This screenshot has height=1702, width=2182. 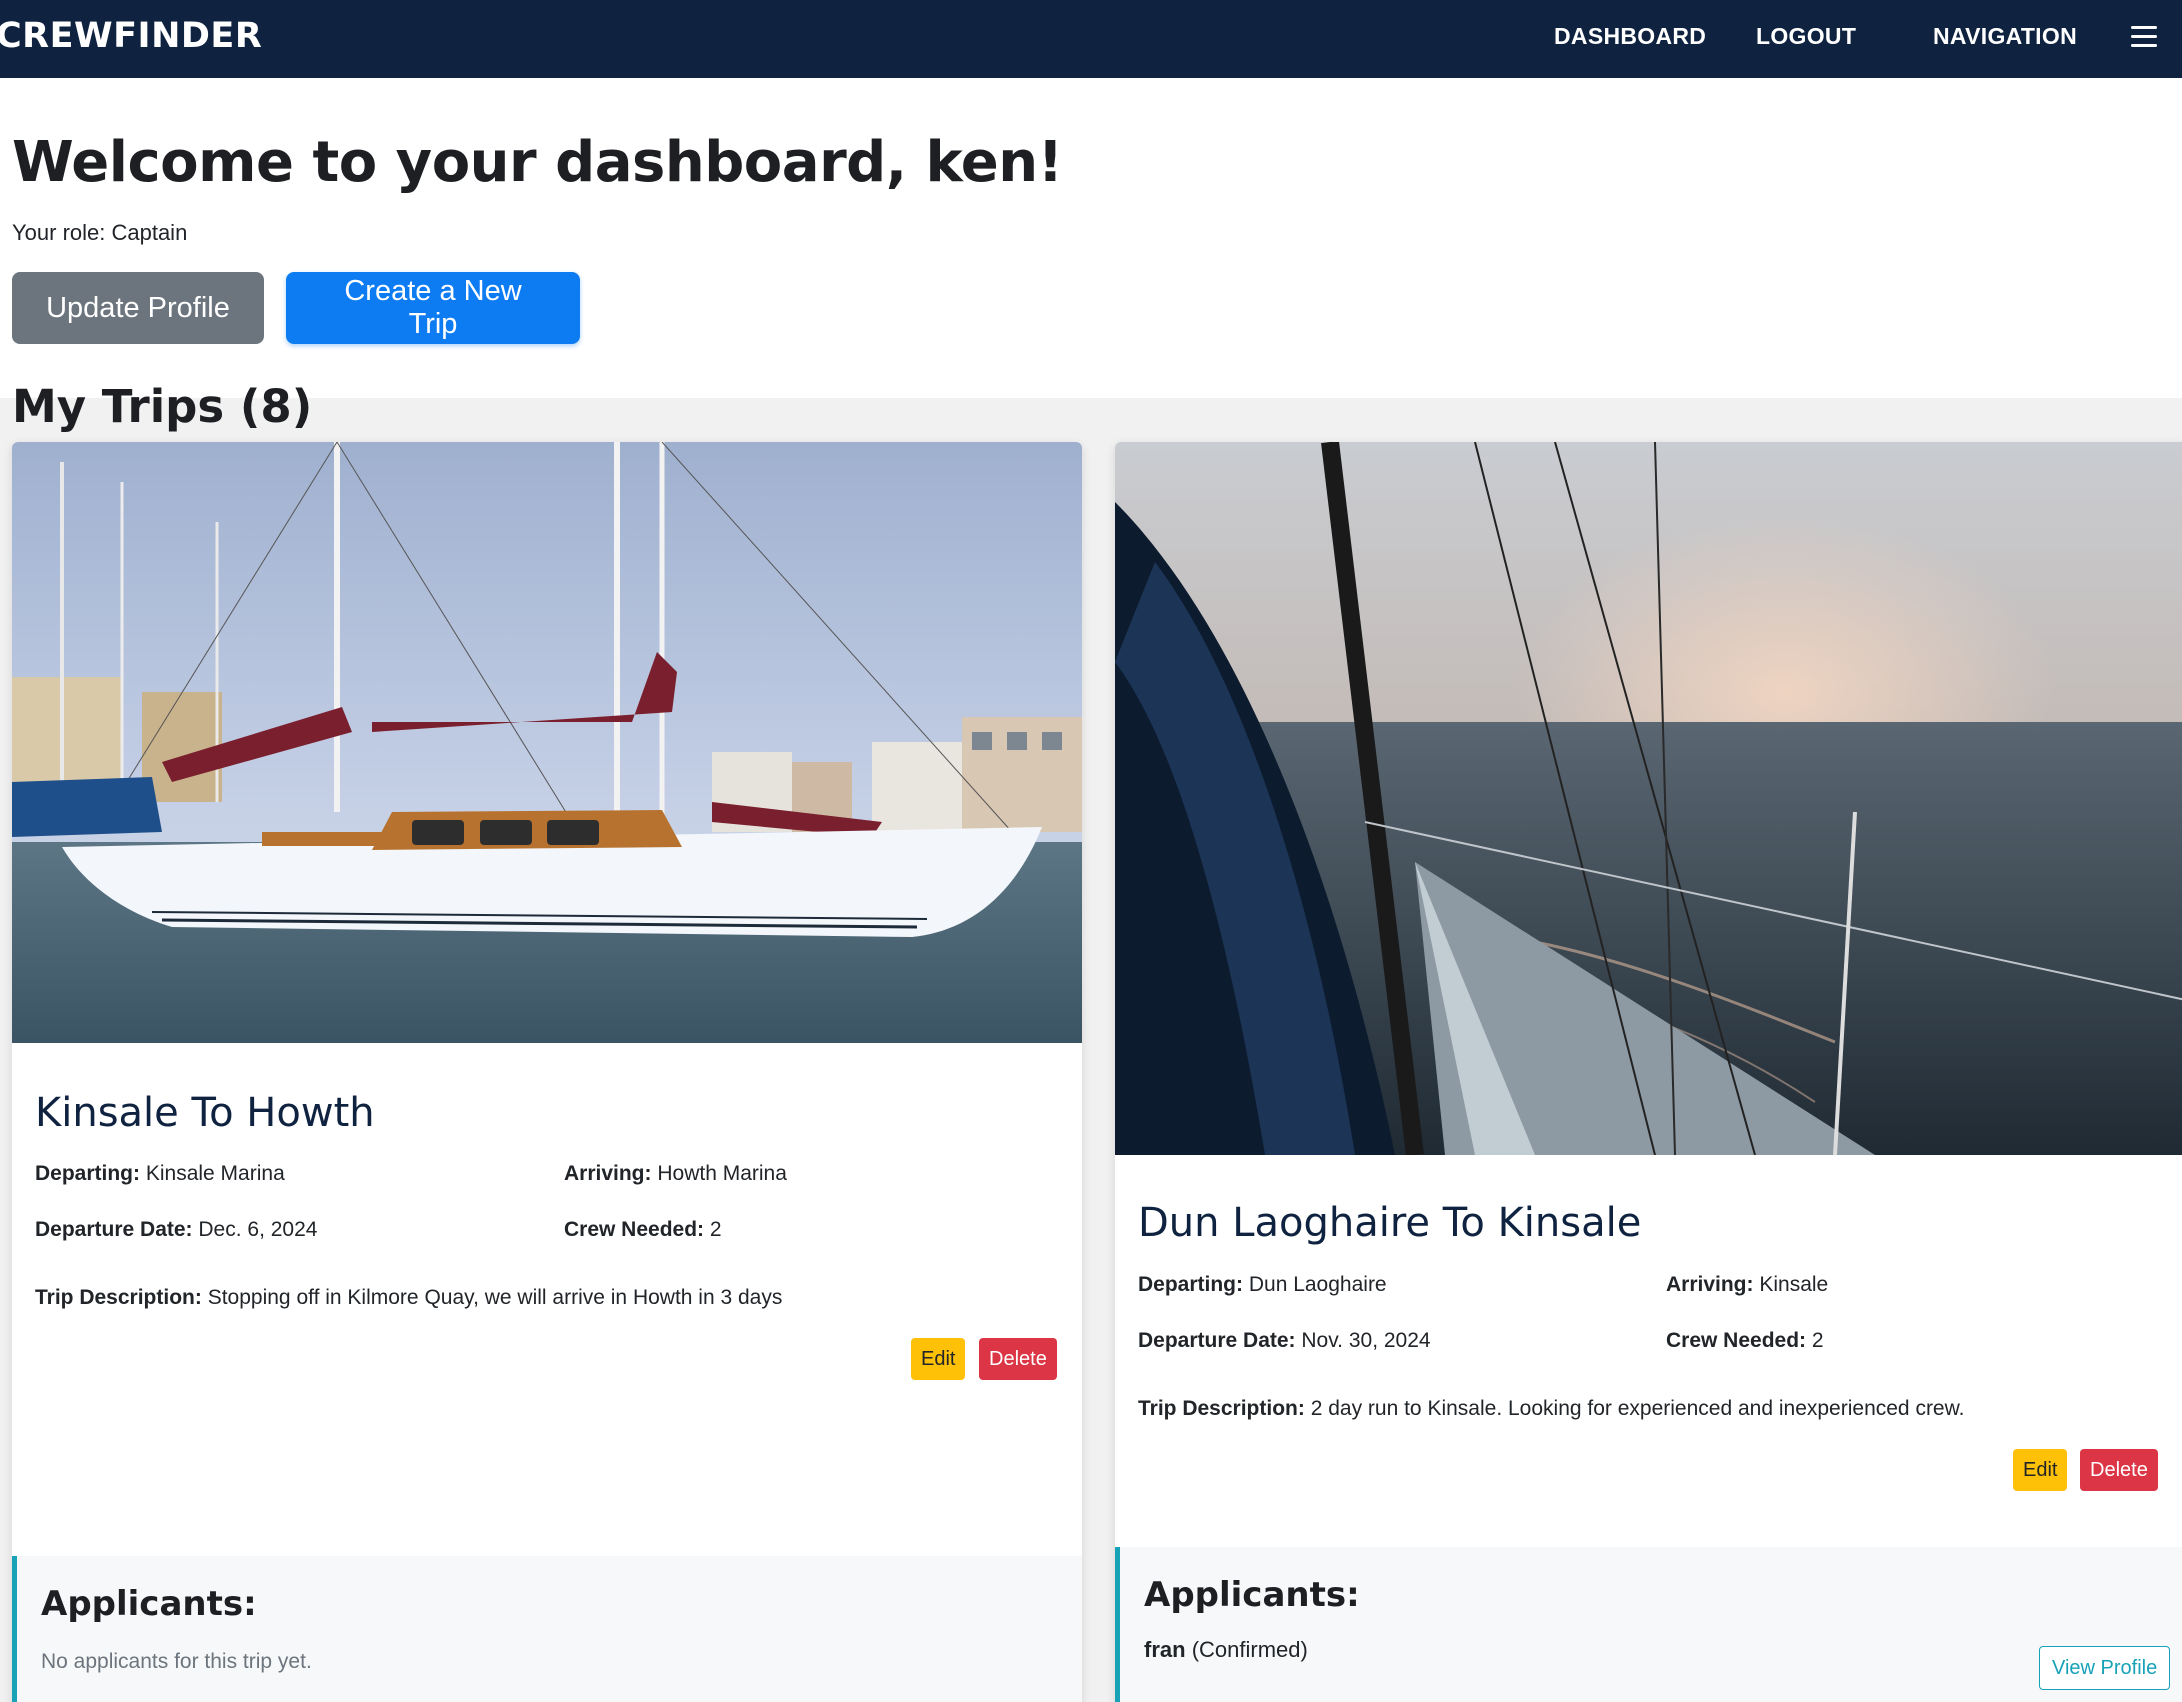 I want to click on departure-date-field: Departure Date: Dec. 6, 2024, so click(x=176, y=1230).